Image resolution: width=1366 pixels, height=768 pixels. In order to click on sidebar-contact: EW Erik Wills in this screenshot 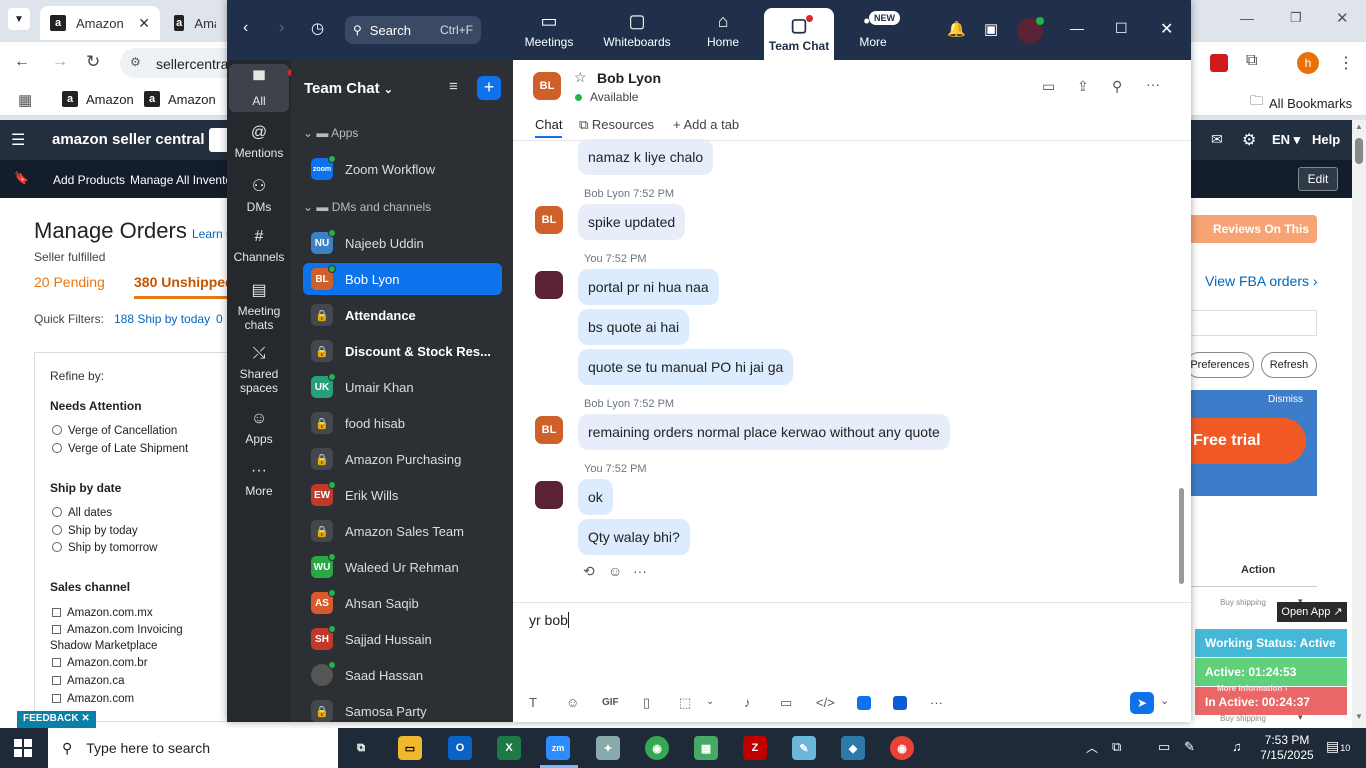, I will do `click(402, 495)`.